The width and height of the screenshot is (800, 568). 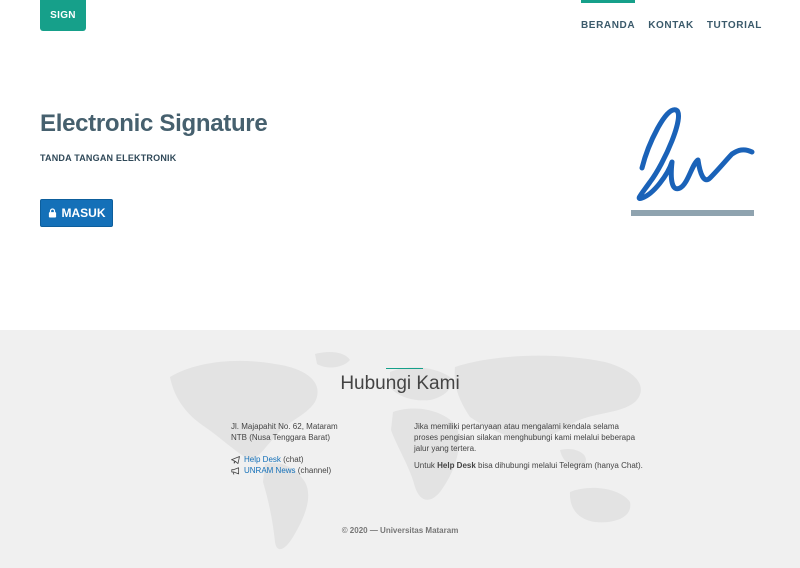 What do you see at coordinates (108, 158) in the screenshot?
I see `page-subtitle: TANDA TANGAN ELEKTRONIK` at bounding box center [108, 158].